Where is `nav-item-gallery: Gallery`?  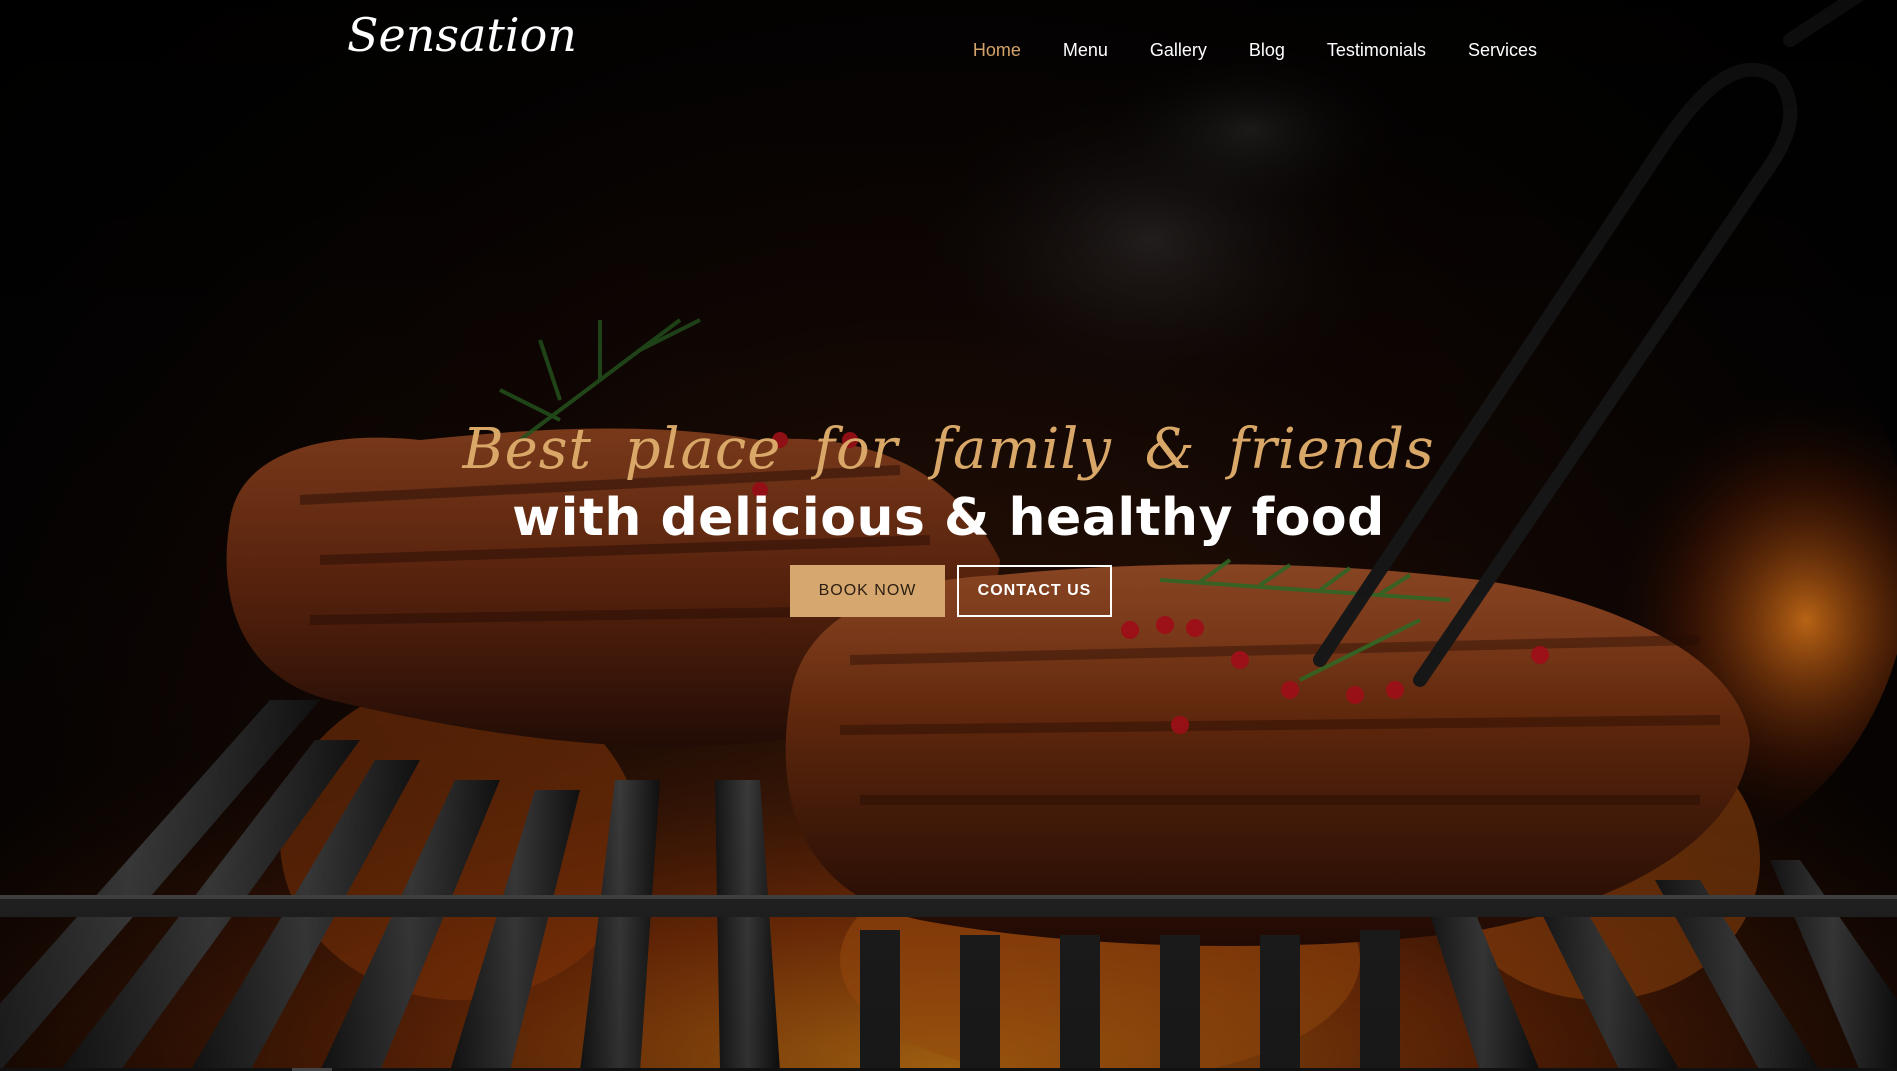
nav-item-gallery: Gallery is located at coordinates (1178, 50).